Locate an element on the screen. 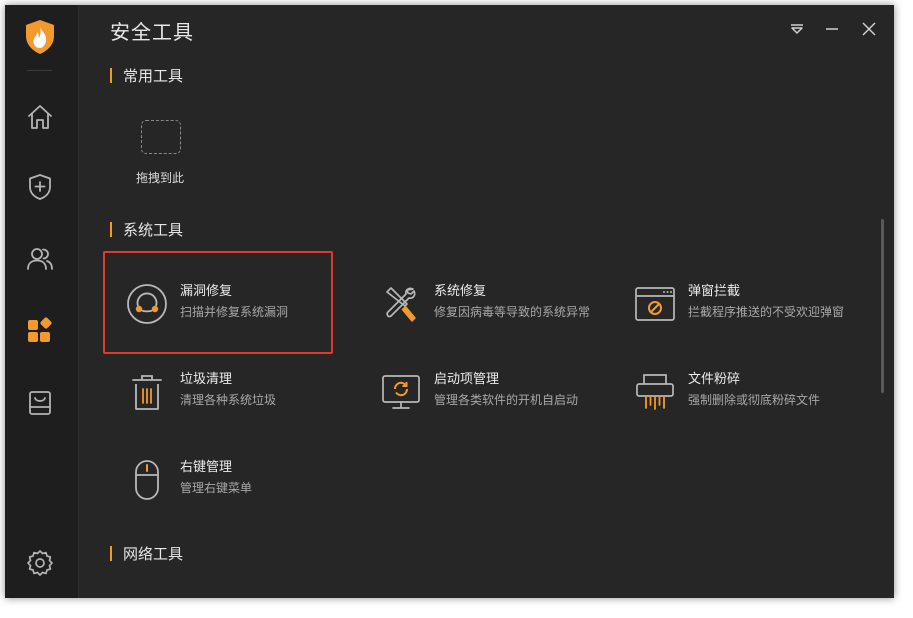 The width and height of the screenshot is (913, 618). tool-junk-clean: 垃圾清理 清理各种系统垃圾 is located at coordinates (245, 392).